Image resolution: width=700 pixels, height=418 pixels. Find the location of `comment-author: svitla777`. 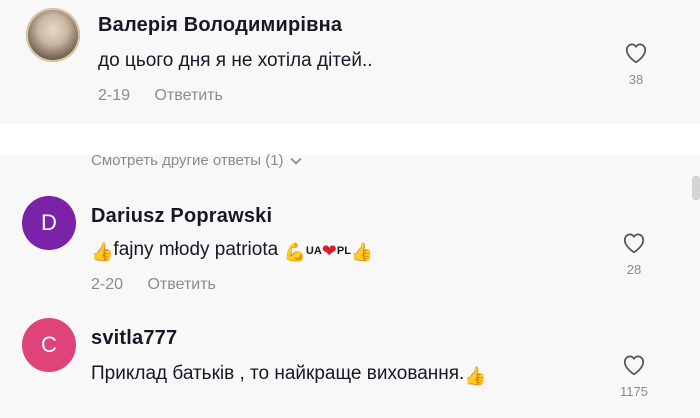

comment-author: svitla777 is located at coordinates (134, 338).